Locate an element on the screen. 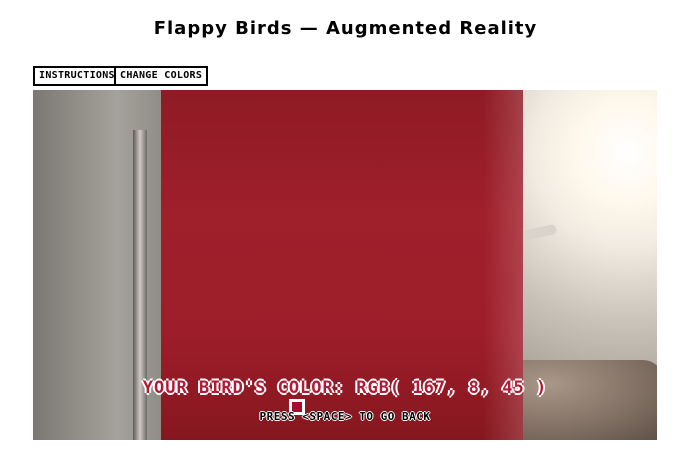  page-title: Flappy Birds — Augmented Reality is located at coordinates (345, 28).